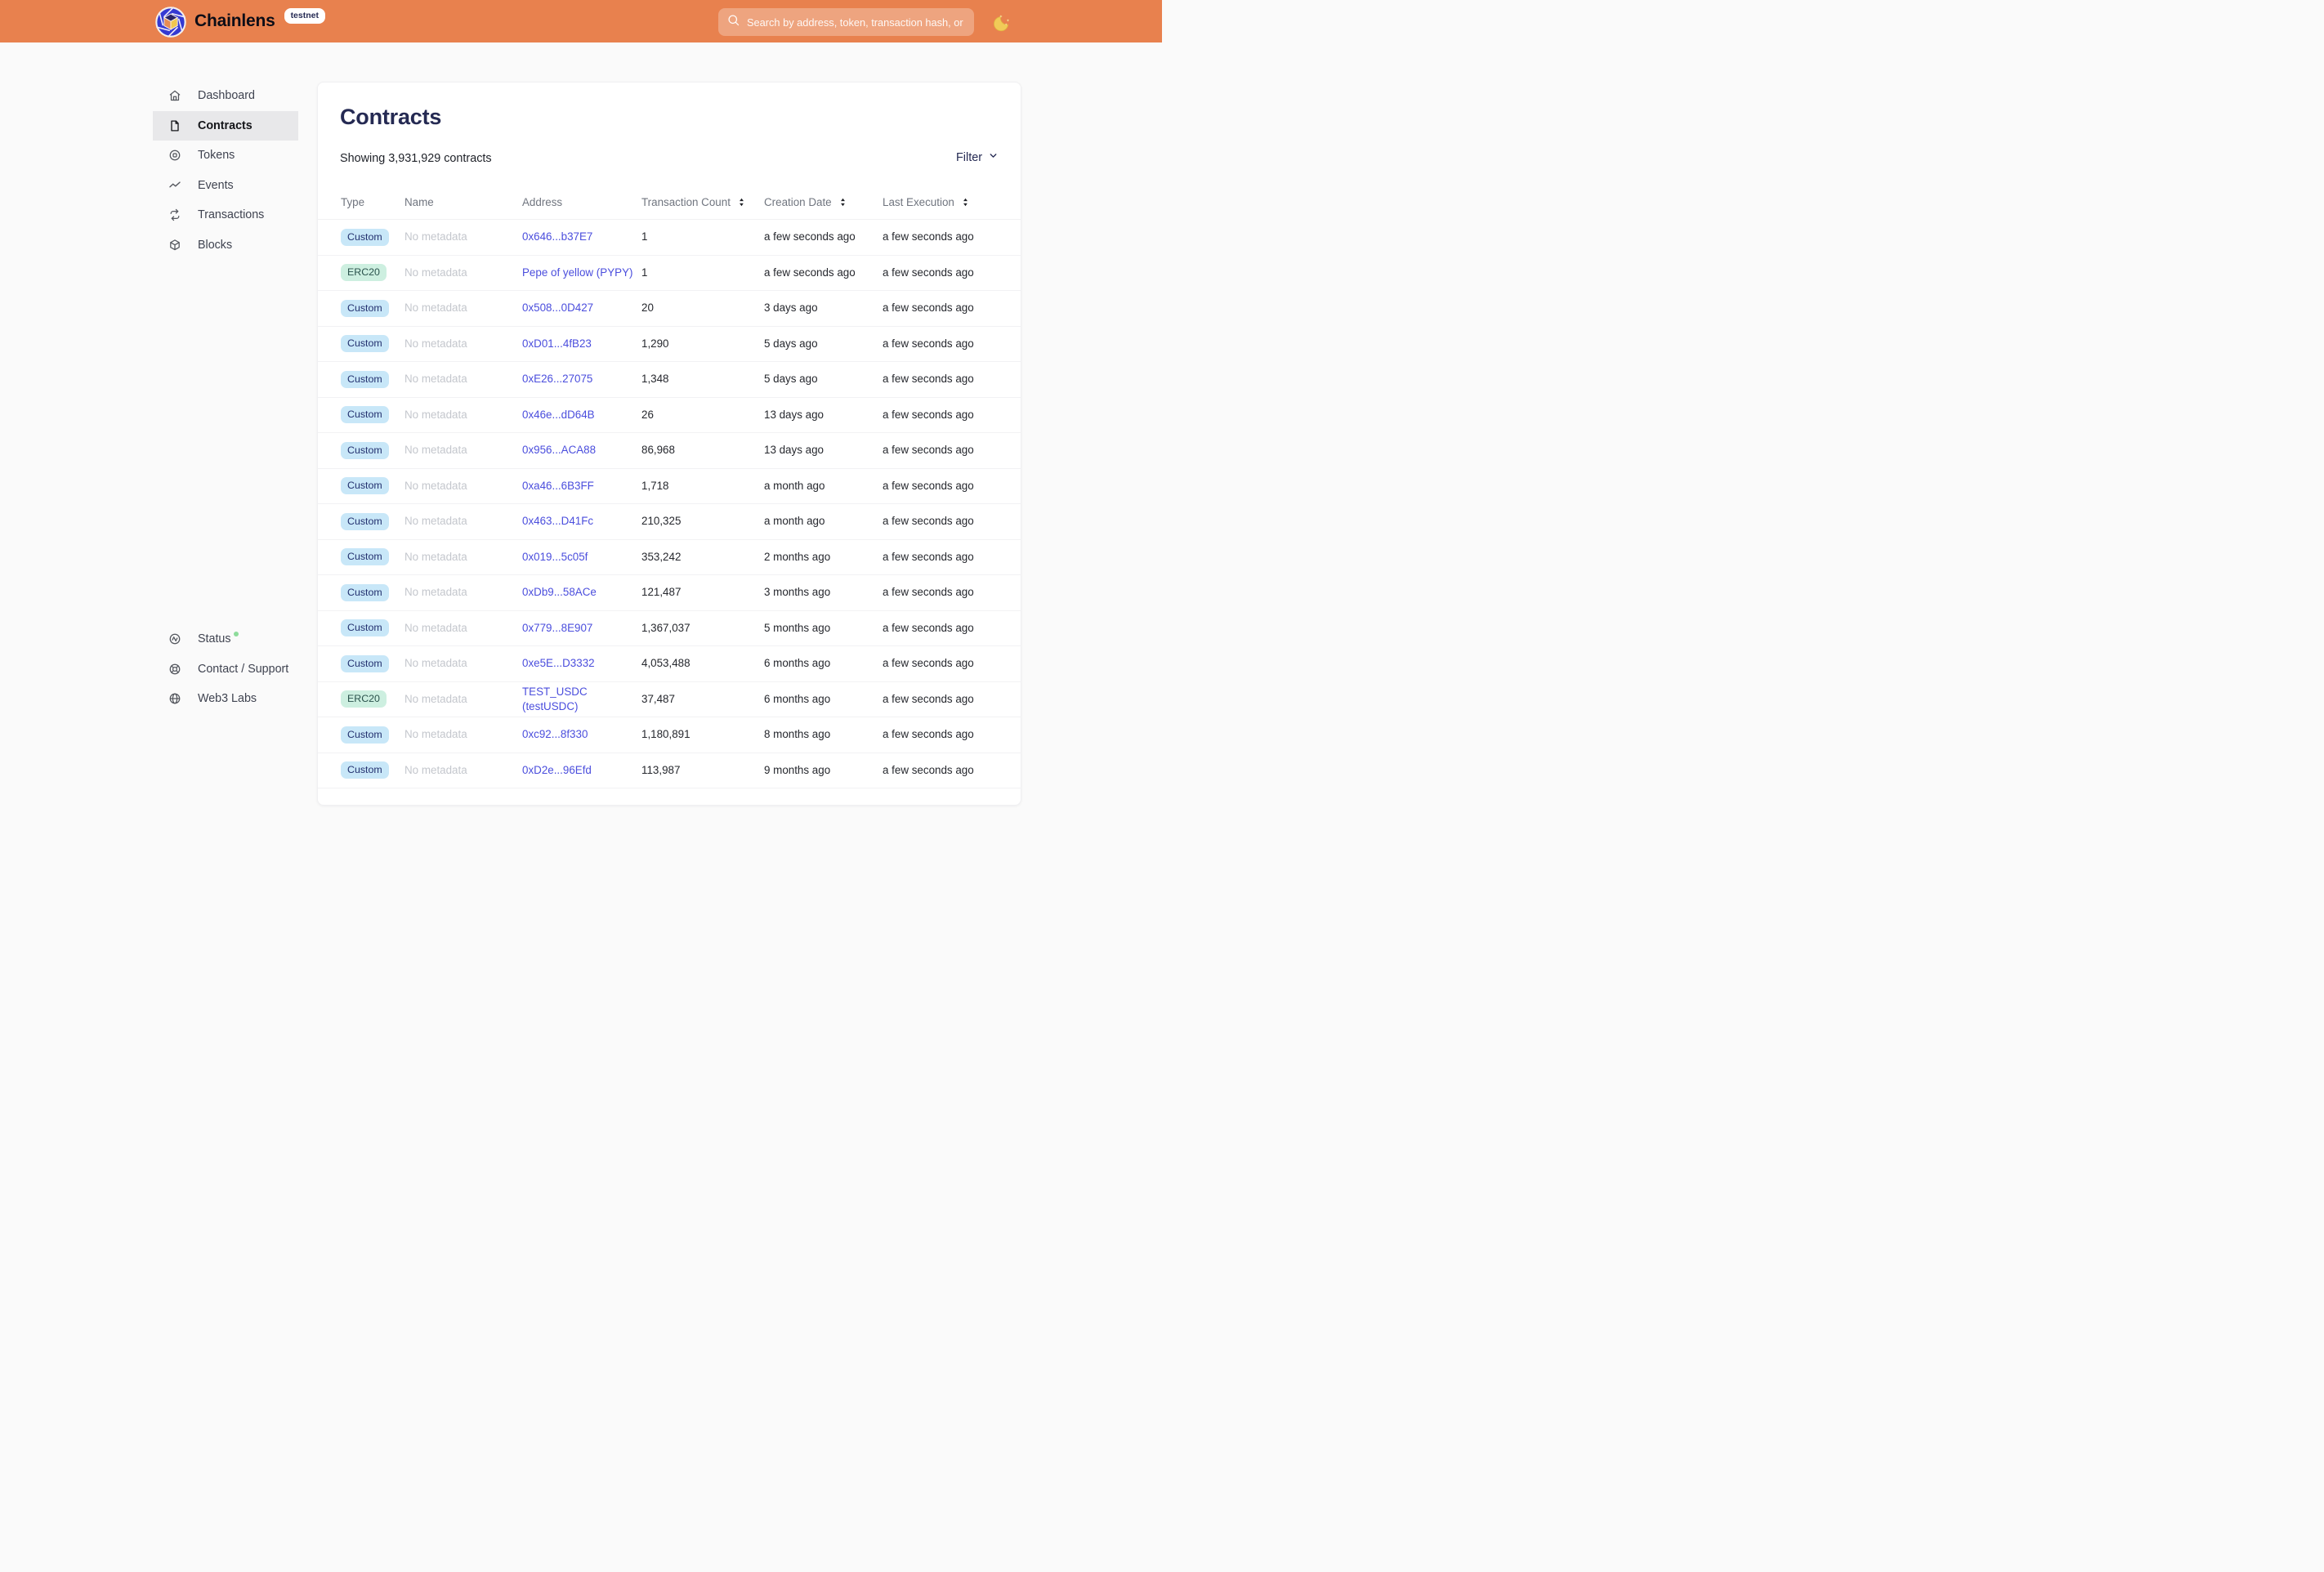 The width and height of the screenshot is (2324, 1572). Describe the element at coordinates (225, 215) in the screenshot. I see `sidebar-item-transactions: Transactions` at that location.